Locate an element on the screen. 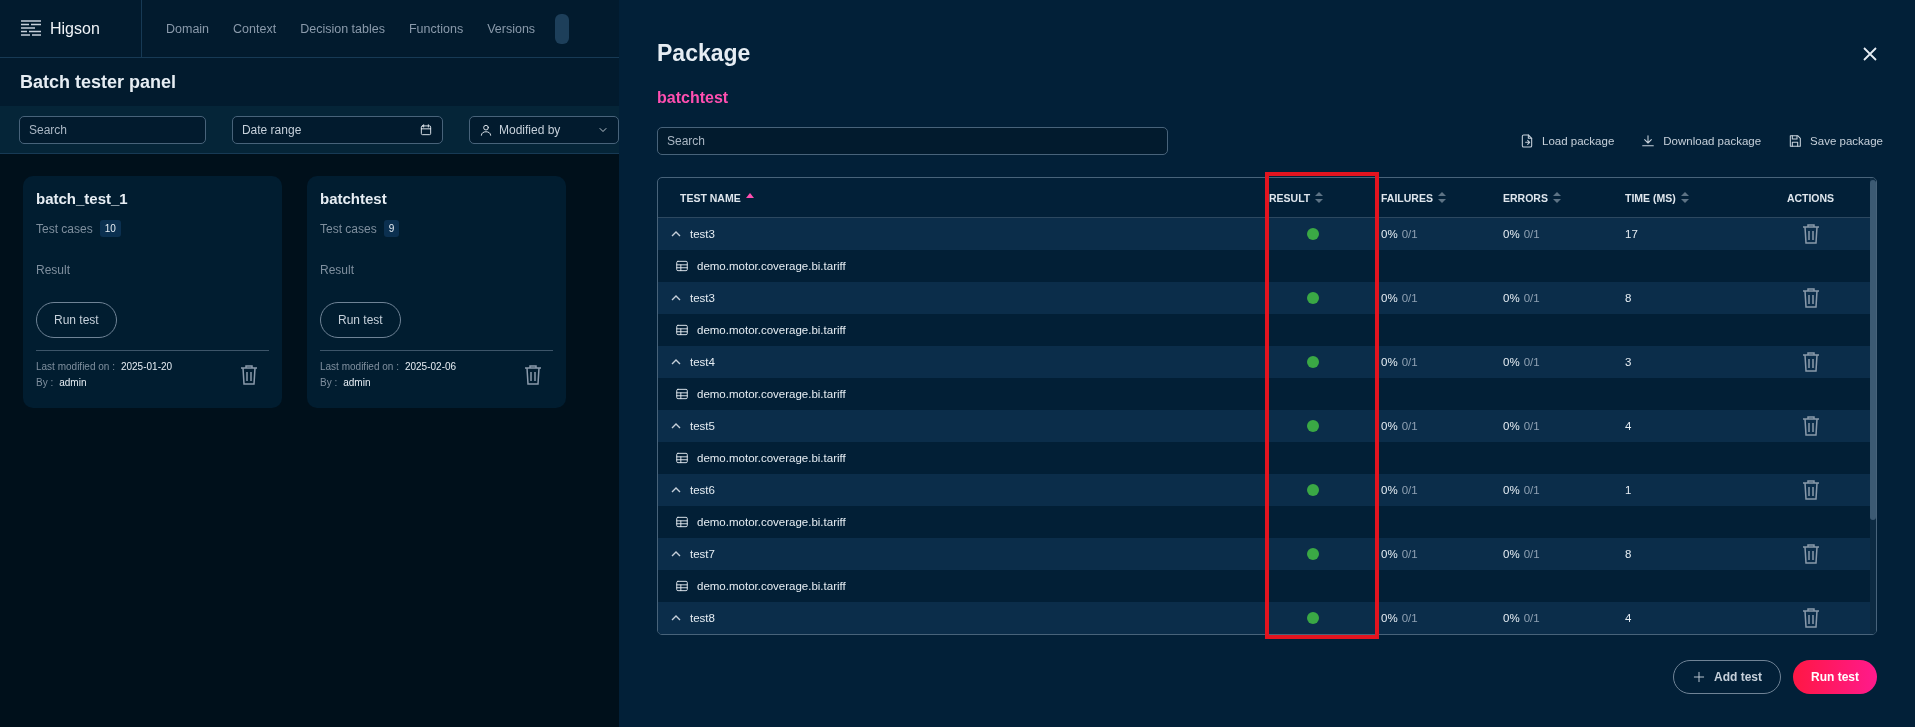 The image size is (1915, 727). package-name: batch_test_1 is located at coordinates (82, 198).